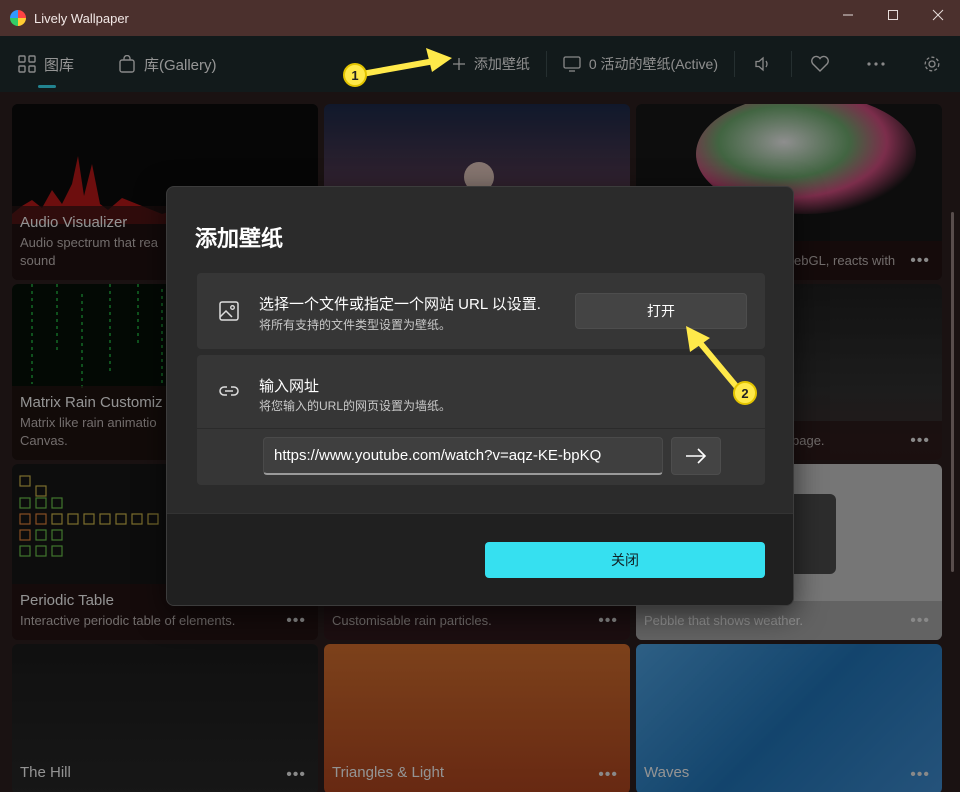  Describe the element at coordinates (18, 18) in the screenshot. I see `app-logo-icon` at that location.